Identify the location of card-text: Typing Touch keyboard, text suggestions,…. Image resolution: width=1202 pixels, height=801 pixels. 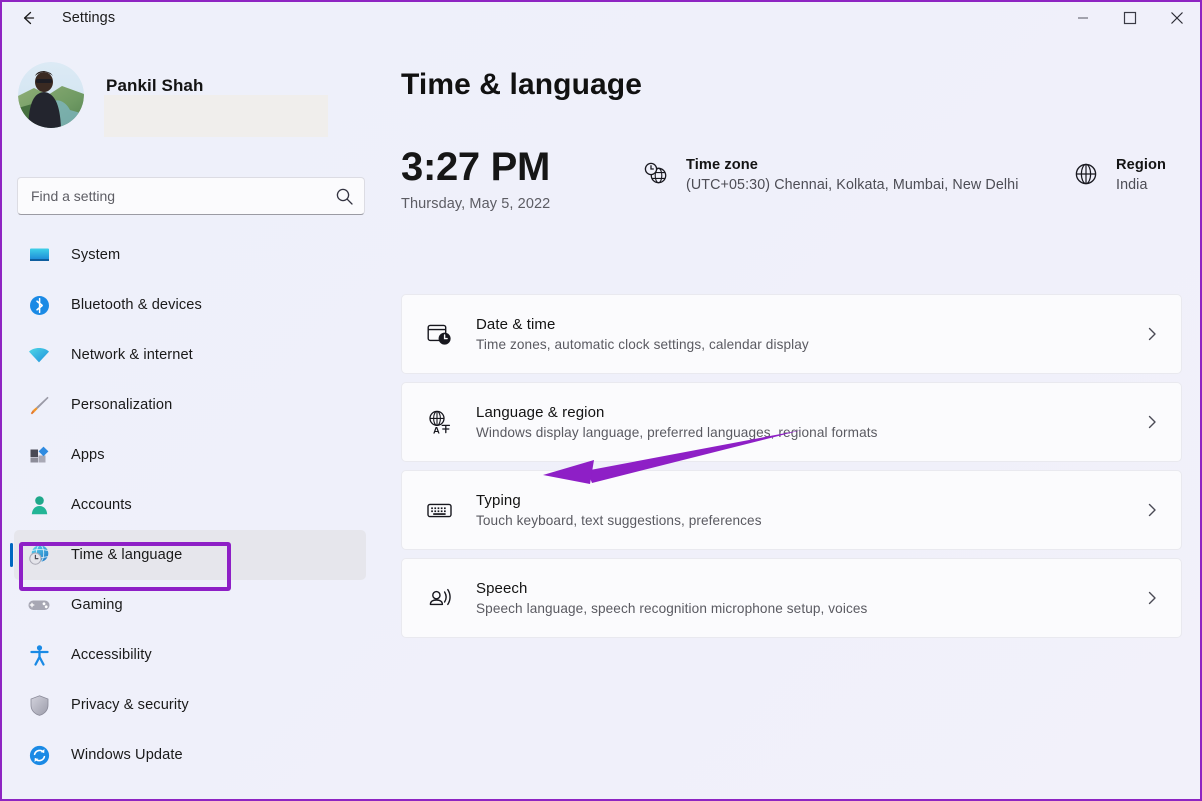
(808, 510).